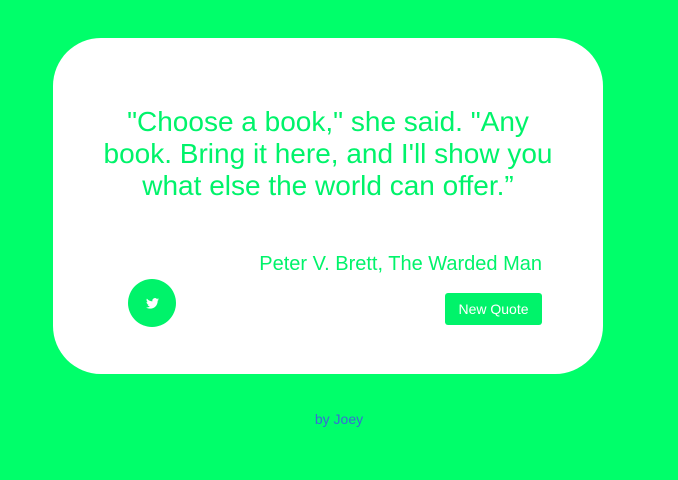 The height and width of the screenshot is (480, 678). Describe the element at coordinates (493, 309) in the screenshot. I see `new-quote-button: New Quote` at that location.